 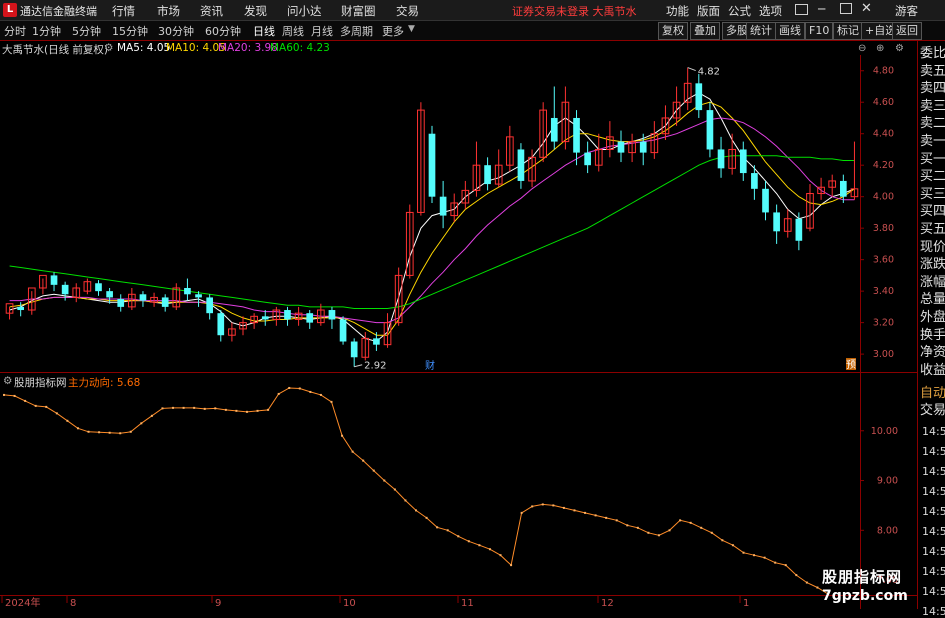 I want to click on menu-item-jiaoyi: 交易, so click(x=407, y=11).